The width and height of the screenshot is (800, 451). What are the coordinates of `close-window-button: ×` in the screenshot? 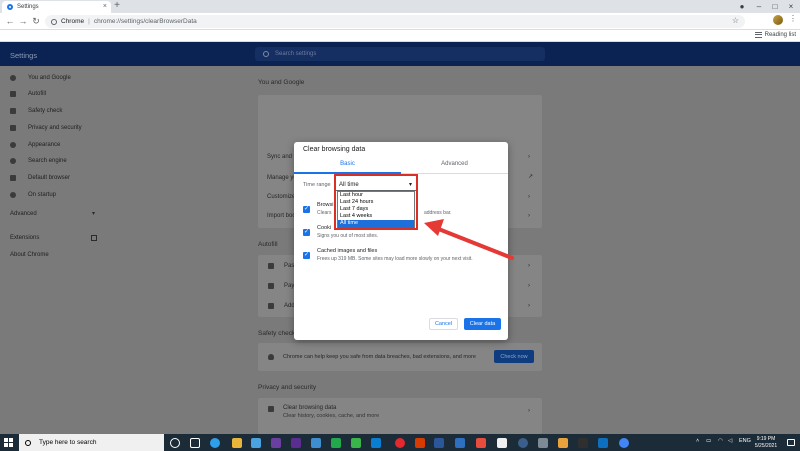 It's located at (791, 6).